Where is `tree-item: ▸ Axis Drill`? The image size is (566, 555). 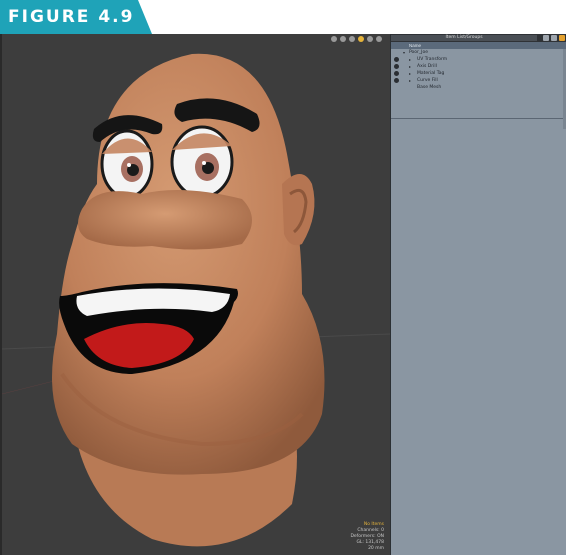
tree-item: ▸ Axis Drill is located at coordinates (478, 66).